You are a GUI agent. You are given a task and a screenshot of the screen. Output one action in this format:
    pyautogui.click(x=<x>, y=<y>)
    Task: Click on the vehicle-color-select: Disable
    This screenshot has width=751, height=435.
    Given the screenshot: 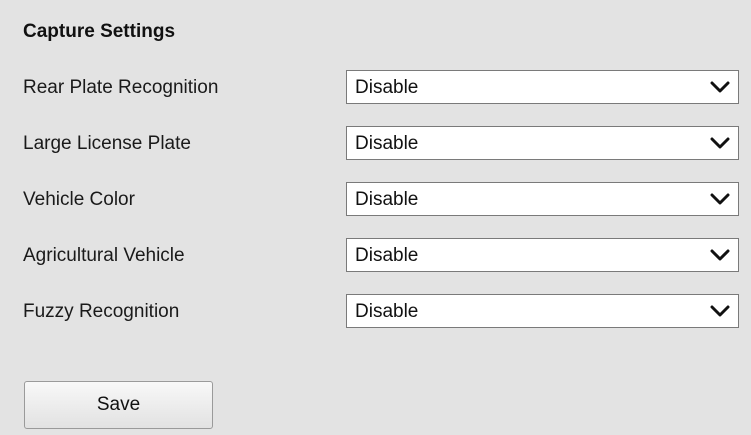 What is the action you would take?
    pyautogui.click(x=542, y=199)
    